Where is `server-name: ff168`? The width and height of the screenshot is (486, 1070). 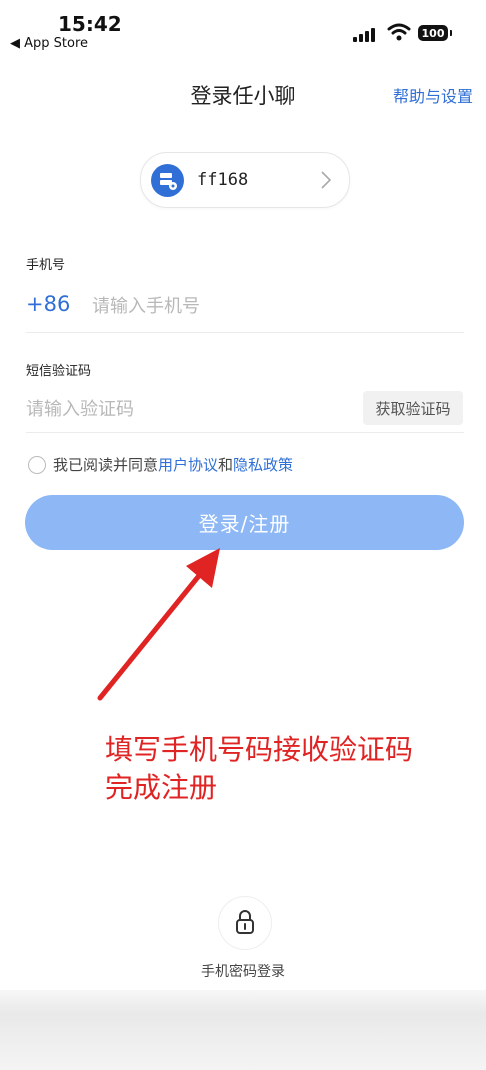
server-name: ff168 is located at coordinates (223, 180).